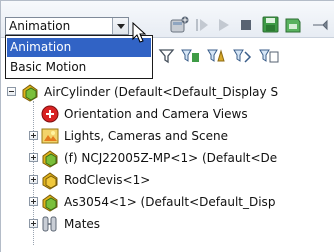  I want to click on option-basic-motion: Basic Motion, so click(79, 67).